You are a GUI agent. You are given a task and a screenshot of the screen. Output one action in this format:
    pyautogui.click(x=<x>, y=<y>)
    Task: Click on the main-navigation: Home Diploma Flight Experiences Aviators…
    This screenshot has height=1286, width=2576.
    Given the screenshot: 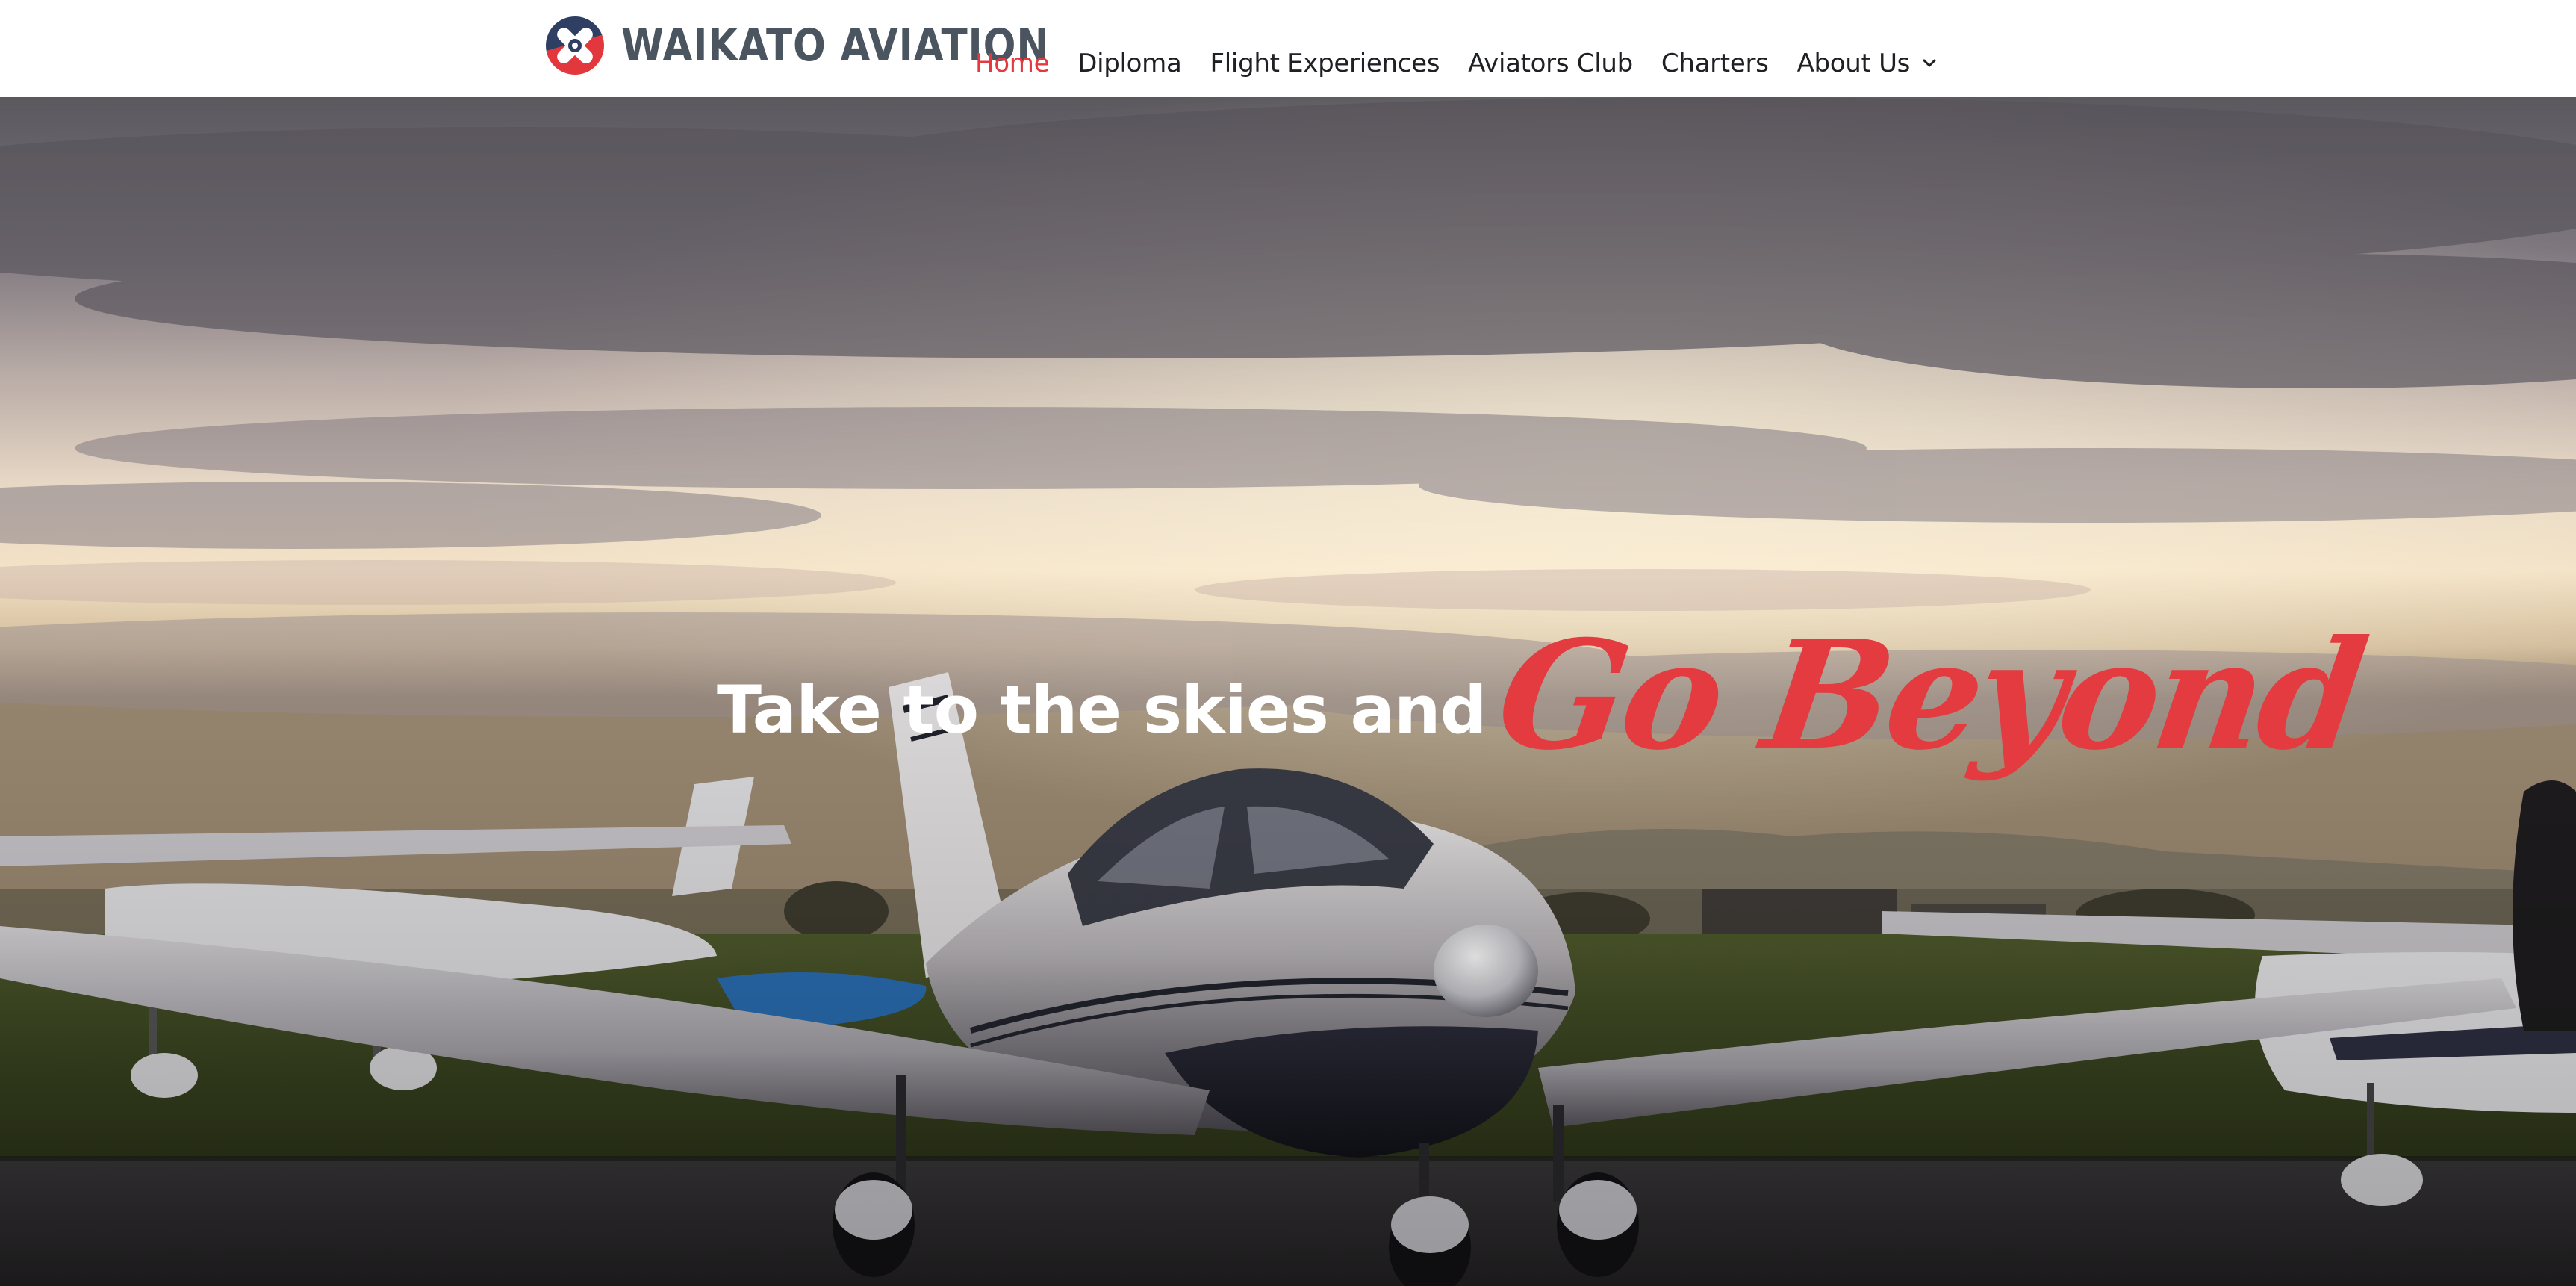 What is the action you would take?
    pyautogui.click(x=1456, y=63)
    